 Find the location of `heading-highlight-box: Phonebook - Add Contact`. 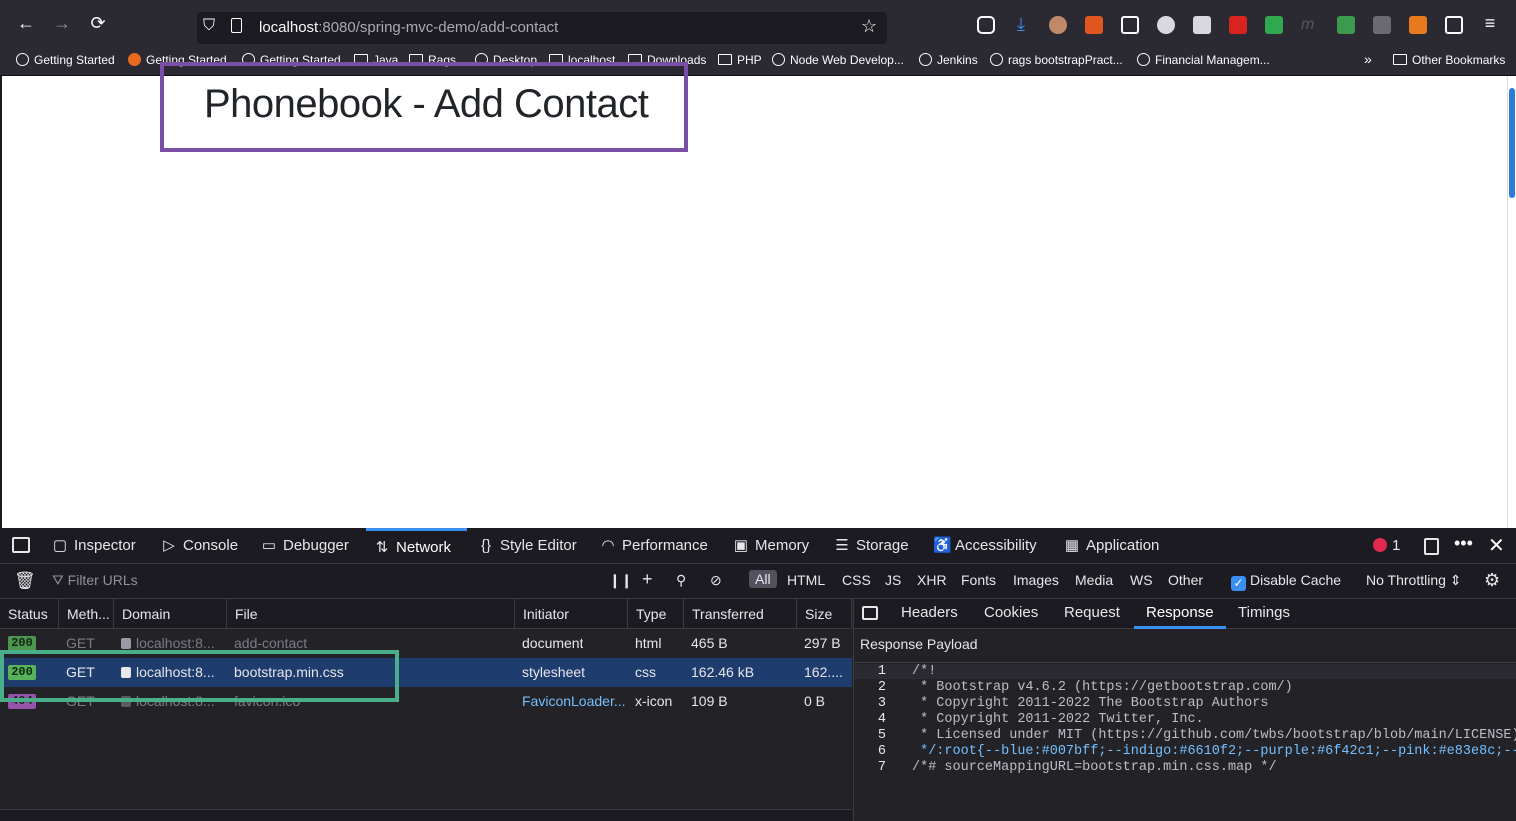

heading-highlight-box: Phonebook - Add Contact is located at coordinates (424, 107).